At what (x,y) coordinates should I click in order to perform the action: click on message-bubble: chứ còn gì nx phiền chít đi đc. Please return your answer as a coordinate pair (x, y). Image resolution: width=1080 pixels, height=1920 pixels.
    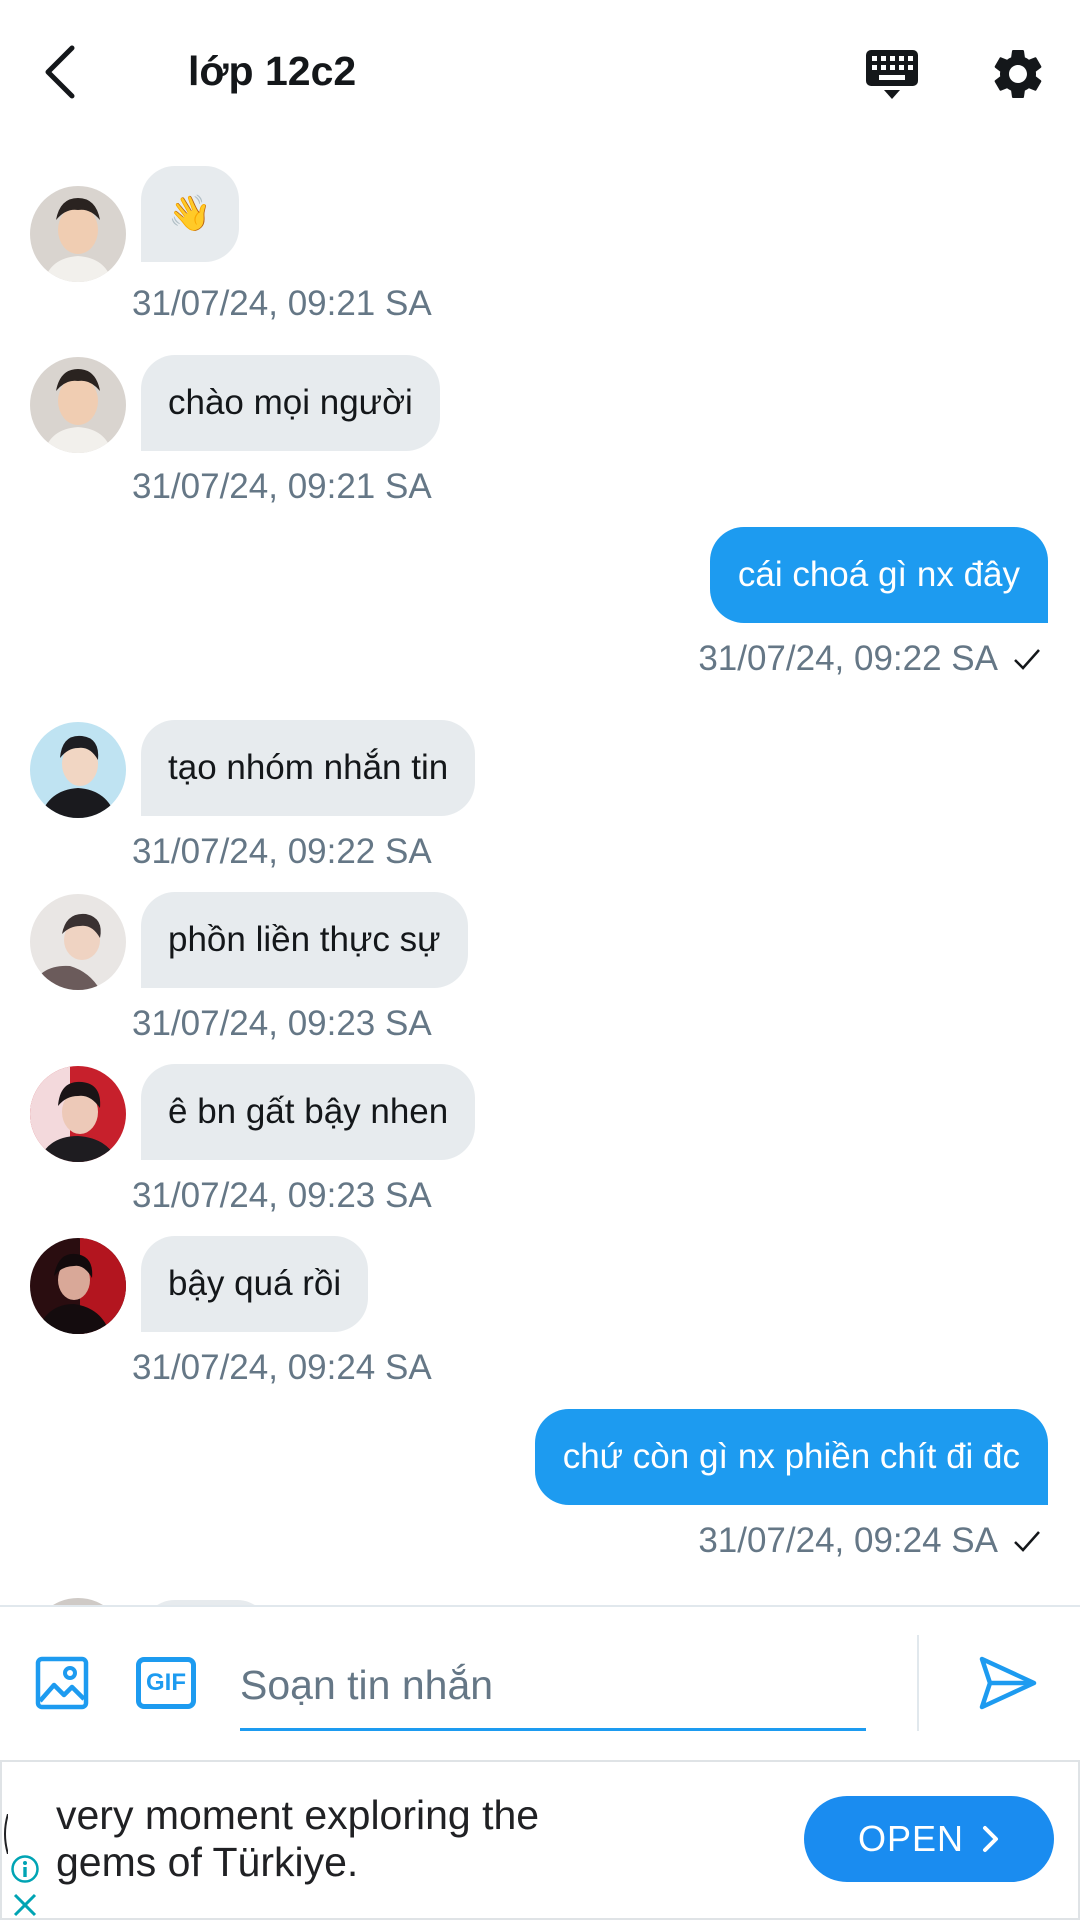
    Looking at the image, I should click on (791, 1457).